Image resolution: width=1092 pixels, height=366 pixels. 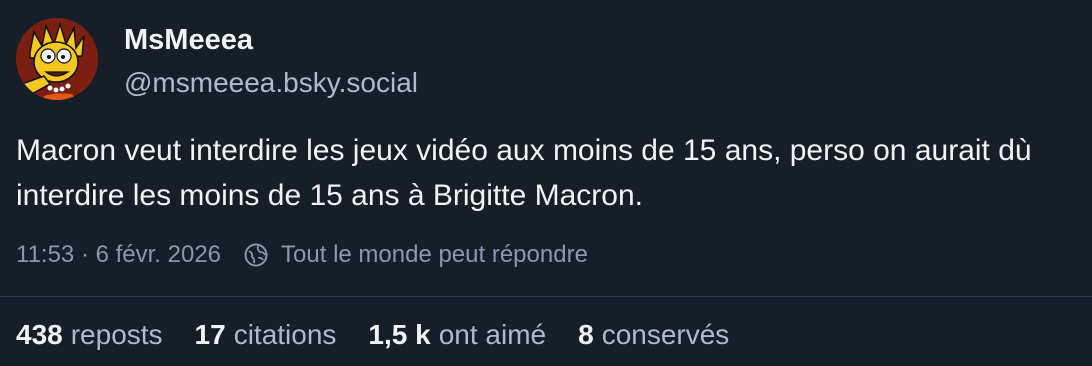 I want to click on stat-likes: 1,5 k ont aimé, so click(x=457, y=335).